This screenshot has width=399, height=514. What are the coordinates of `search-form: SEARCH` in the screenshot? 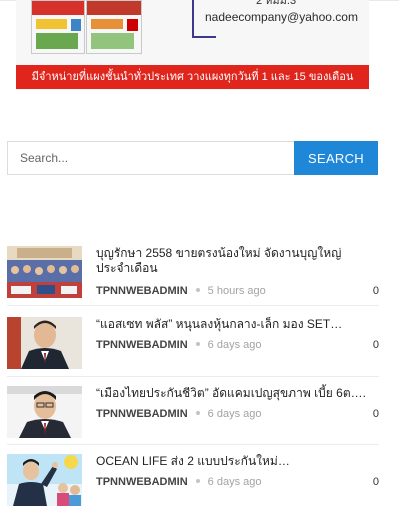 It's located at (192, 158).